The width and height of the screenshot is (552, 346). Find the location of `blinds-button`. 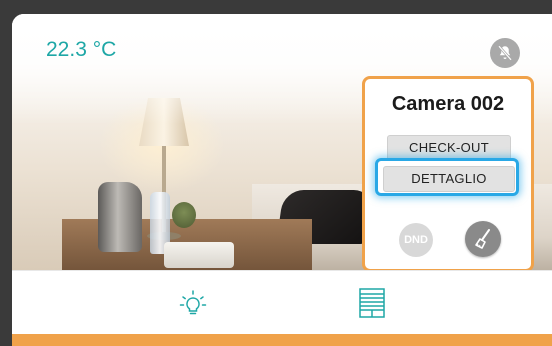

blinds-button is located at coordinates (372, 303).